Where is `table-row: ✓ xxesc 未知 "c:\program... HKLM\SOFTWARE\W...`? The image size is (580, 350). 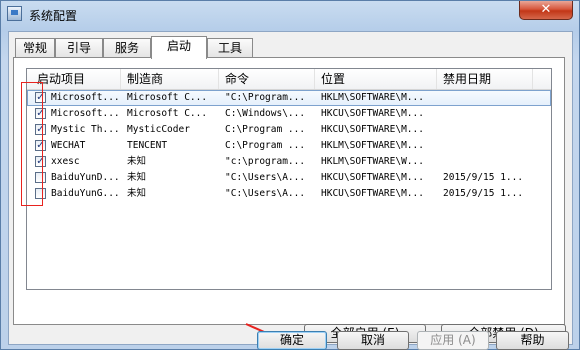 table-row: ✓ xxesc 未知 "c:\program... HKLM\SOFTWARE\W... is located at coordinates (289, 162).